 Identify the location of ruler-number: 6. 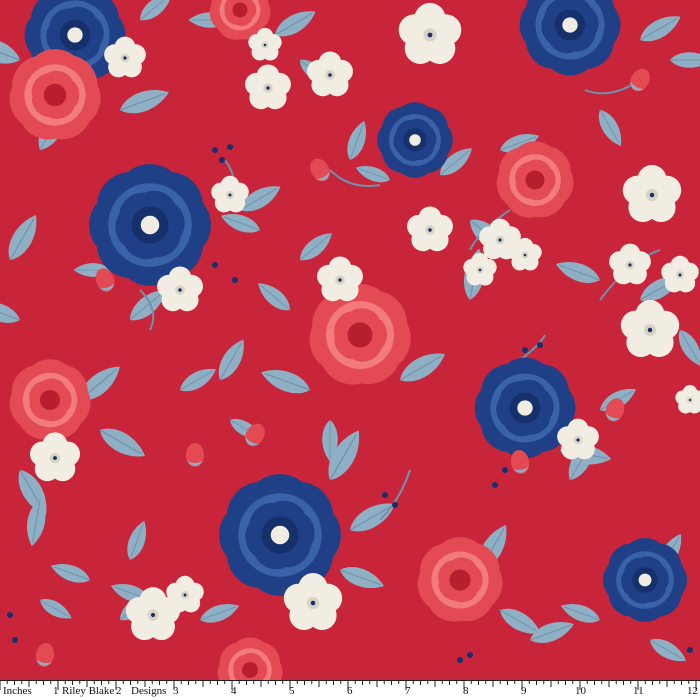
(350, 691).